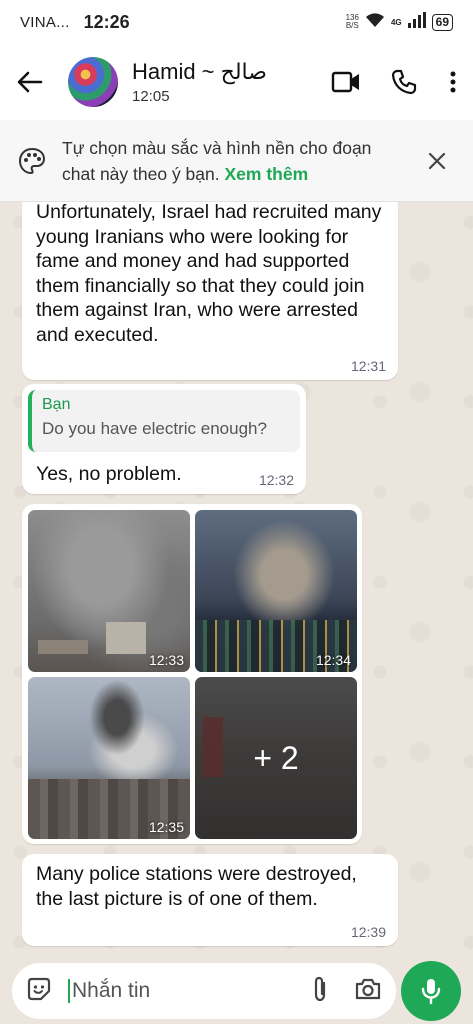 The width and height of the screenshot is (473, 1024). What do you see at coordinates (352, 25) in the screenshot?
I see `network-speed-unit: B/S` at bounding box center [352, 25].